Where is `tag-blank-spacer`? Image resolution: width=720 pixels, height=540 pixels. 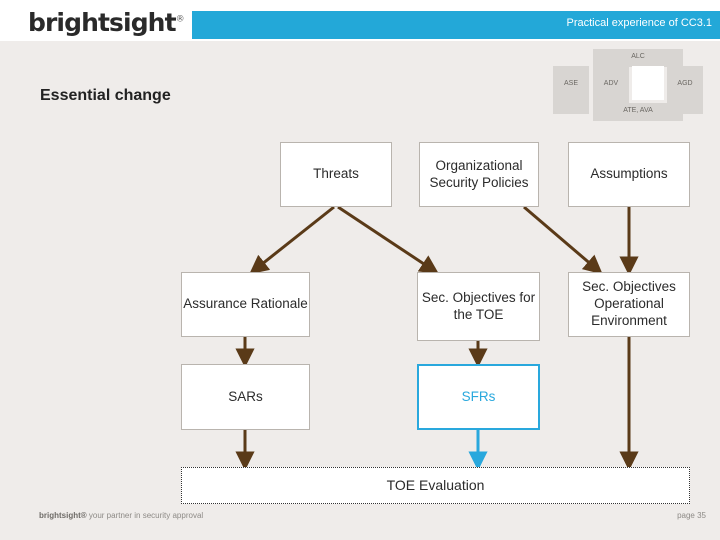
tag-blank-spacer is located at coordinates (648, 83).